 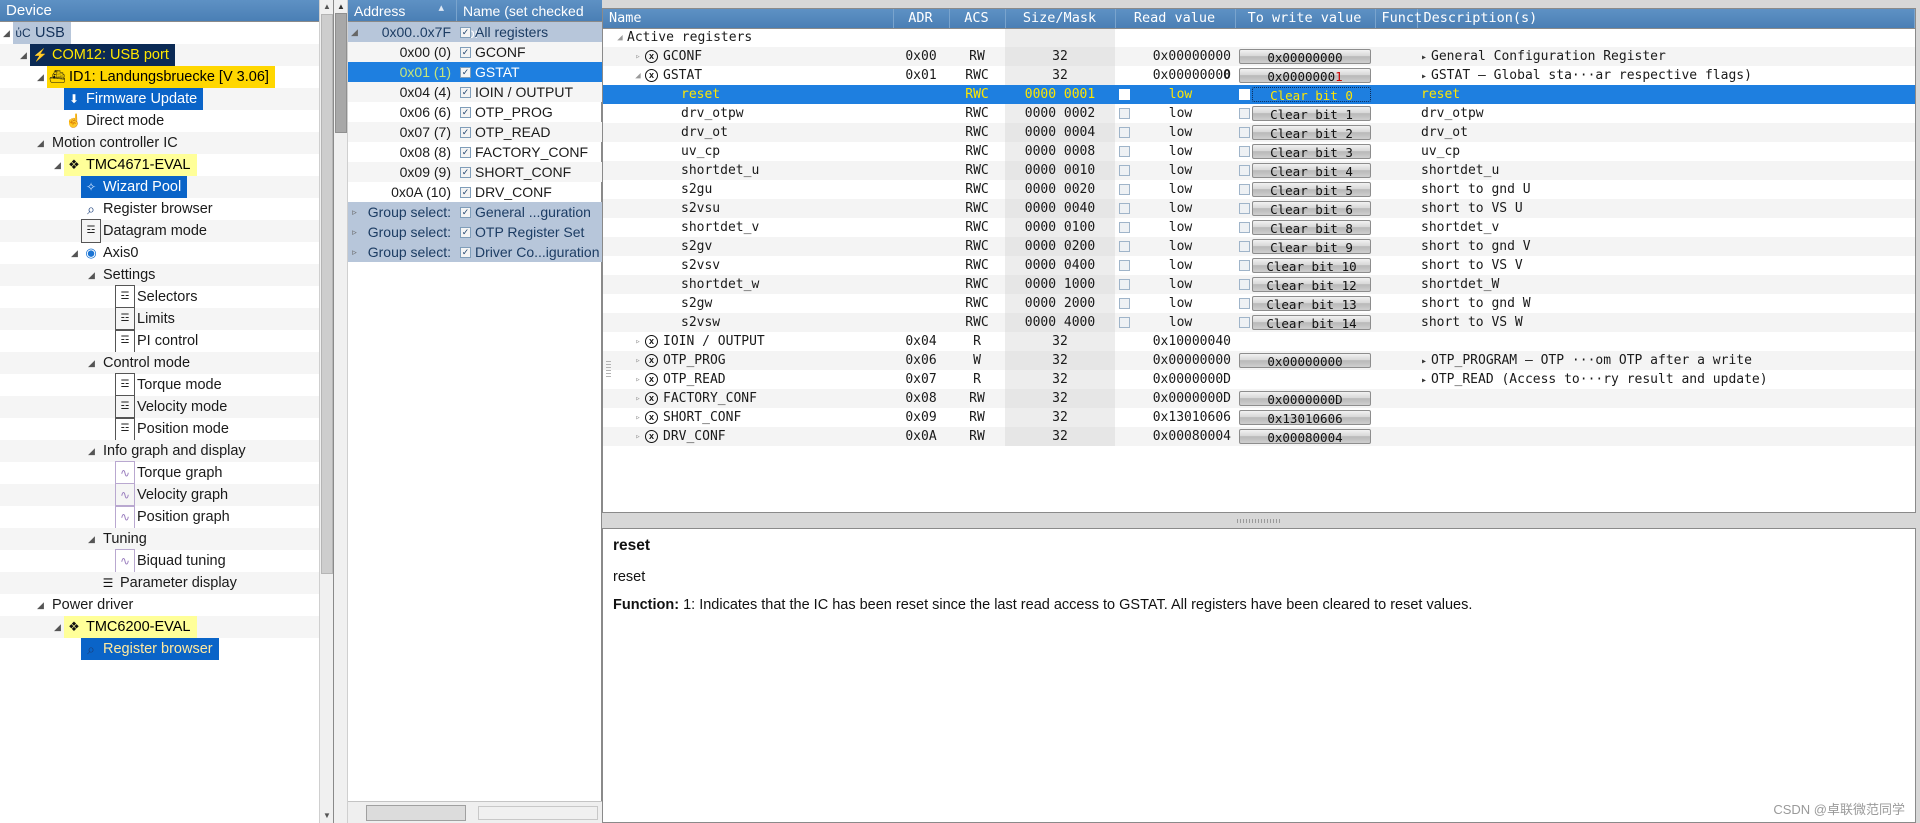 I want to click on device-tree-item: ∿ Torque graph, so click(x=166, y=473).